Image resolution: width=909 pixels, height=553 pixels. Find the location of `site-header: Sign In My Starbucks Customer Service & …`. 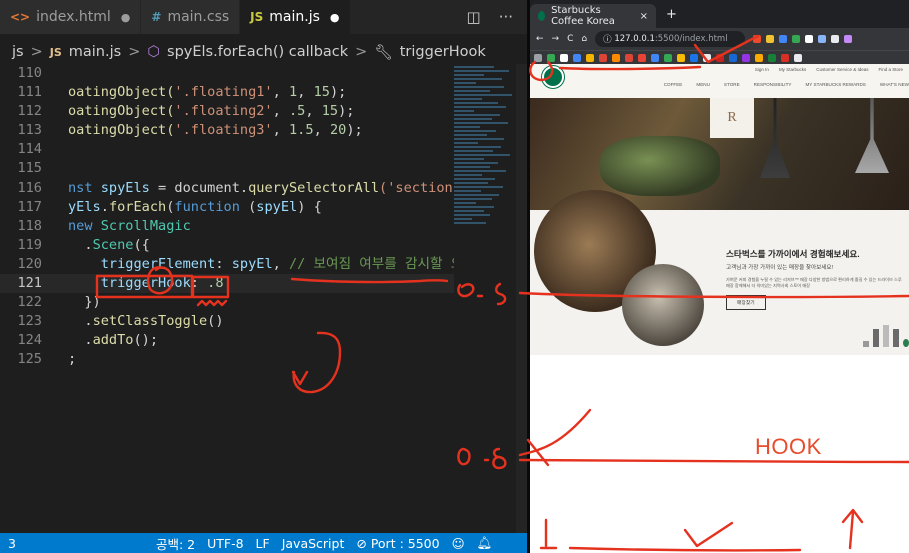

site-header: Sign In My Starbucks Customer Service & … is located at coordinates (719, 81).